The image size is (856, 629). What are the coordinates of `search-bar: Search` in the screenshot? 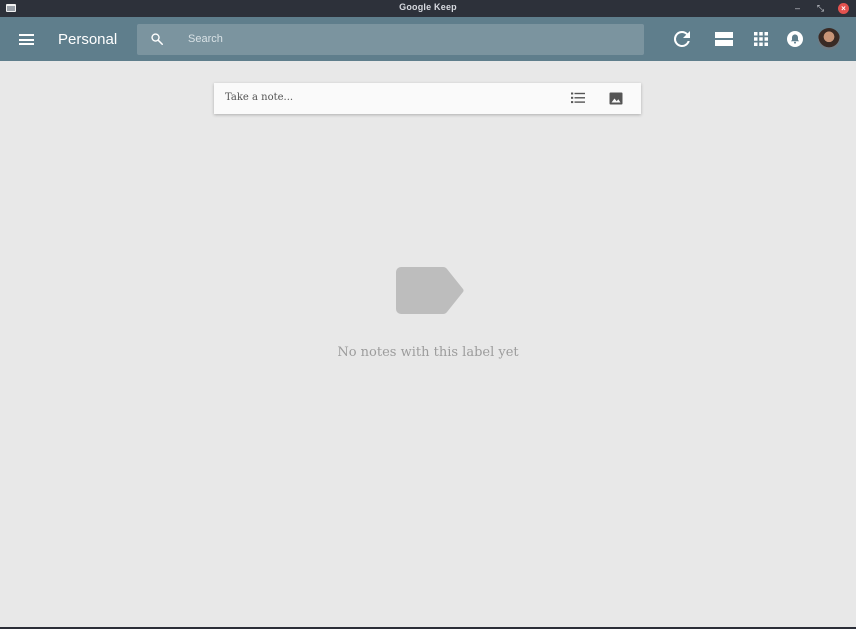 It's located at (390, 39).